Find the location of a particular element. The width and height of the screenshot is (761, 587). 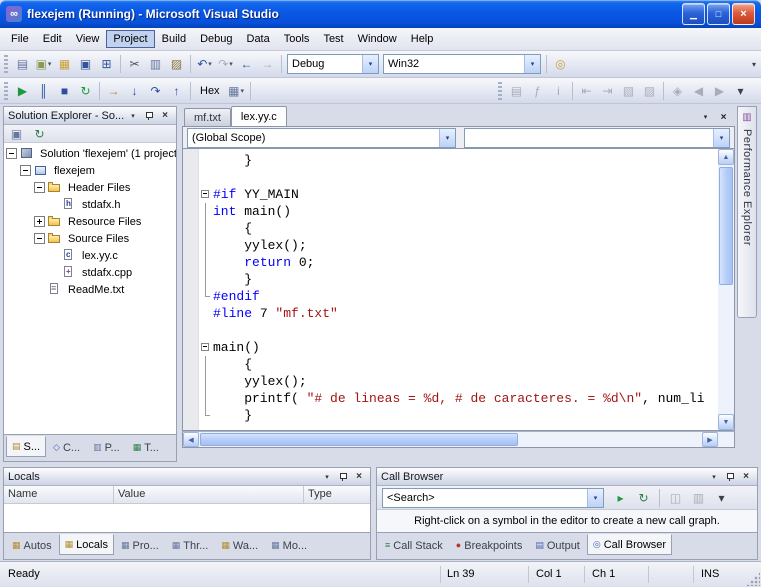

file-list-dropdown-icon: ▾ is located at coordinates (705, 117).